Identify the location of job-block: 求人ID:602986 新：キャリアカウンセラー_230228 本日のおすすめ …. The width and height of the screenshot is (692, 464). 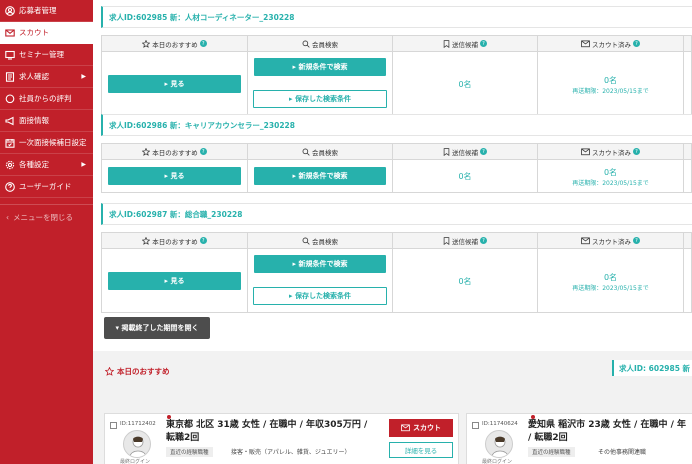
(396, 153).